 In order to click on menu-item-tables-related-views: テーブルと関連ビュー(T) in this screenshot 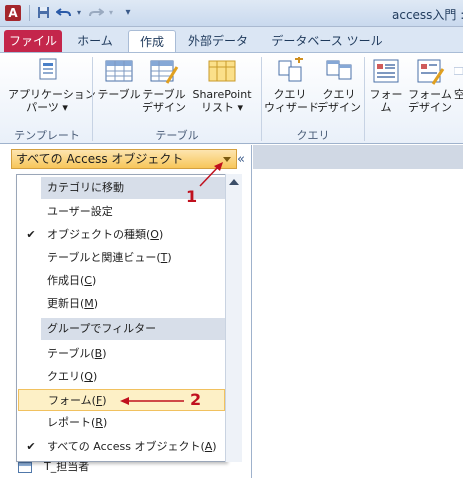, I will do `click(121, 258)`.